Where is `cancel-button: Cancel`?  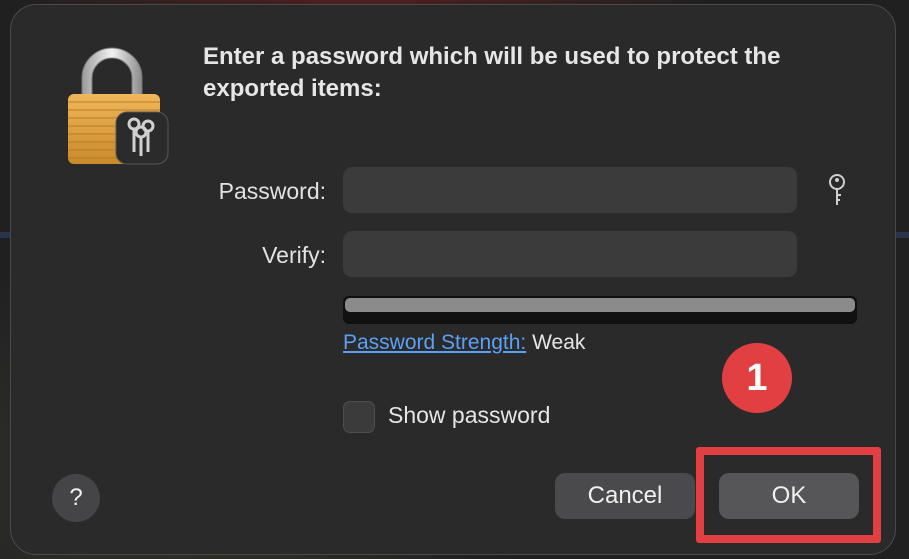
cancel-button: Cancel is located at coordinates (625, 496).